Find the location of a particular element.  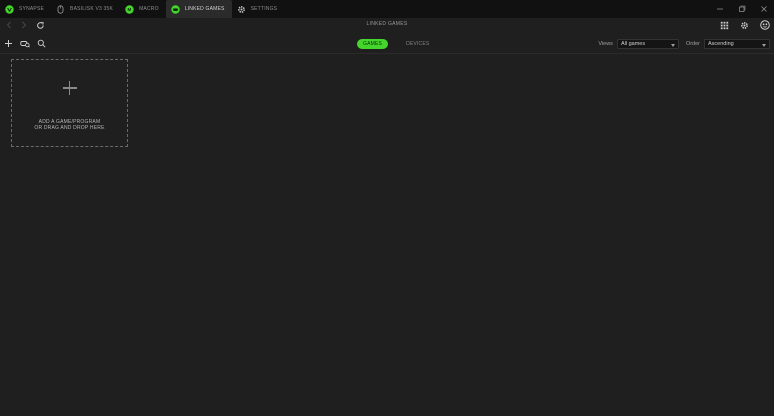

add-game-instructions: ADD A GAME/PROGRAM OR DRAG AND DROP HERE is located at coordinates (69, 125).